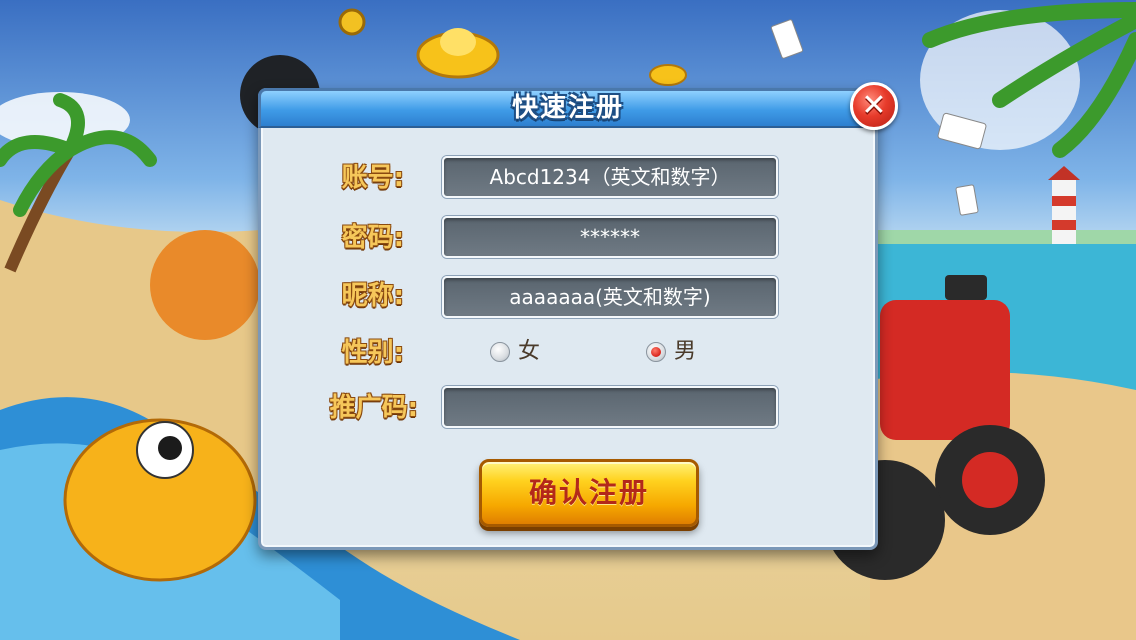 Image resolution: width=1136 pixels, height=640 pixels. What do you see at coordinates (372, 353) in the screenshot?
I see `gender-label: 性别:` at bounding box center [372, 353].